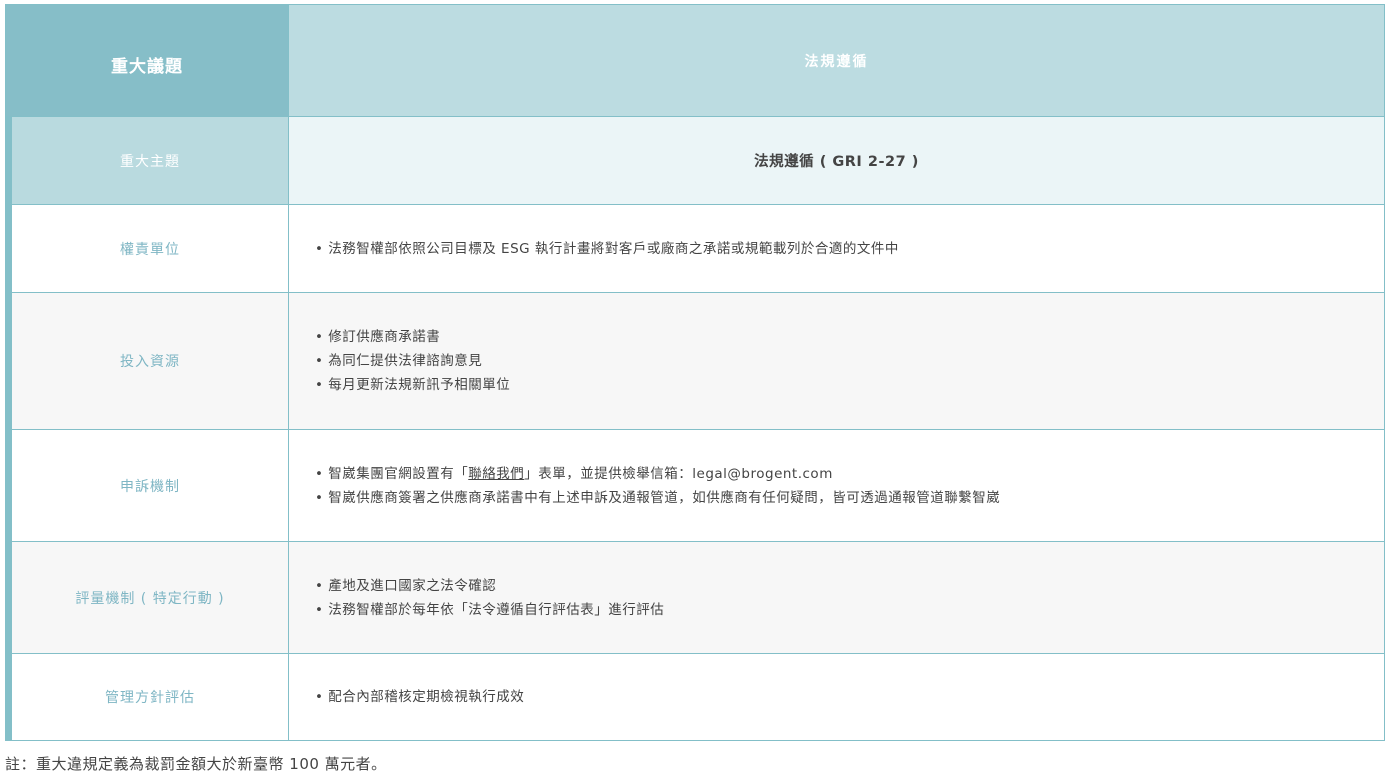  Describe the element at coordinates (678, 473) in the screenshot. I see `grievance-item1-suffix: 」表單，並提供檢舉信箱：legal@brogent.com` at that location.